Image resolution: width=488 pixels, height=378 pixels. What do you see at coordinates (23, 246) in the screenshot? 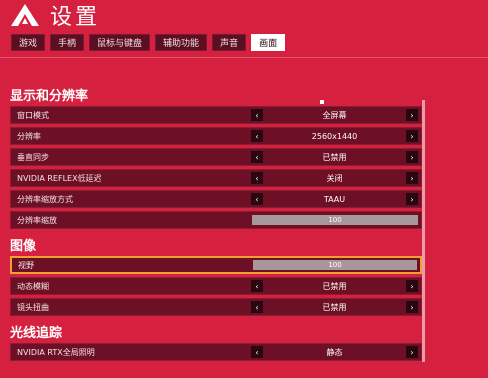
I see `section-title-image: 图像` at bounding box center [23, 246].